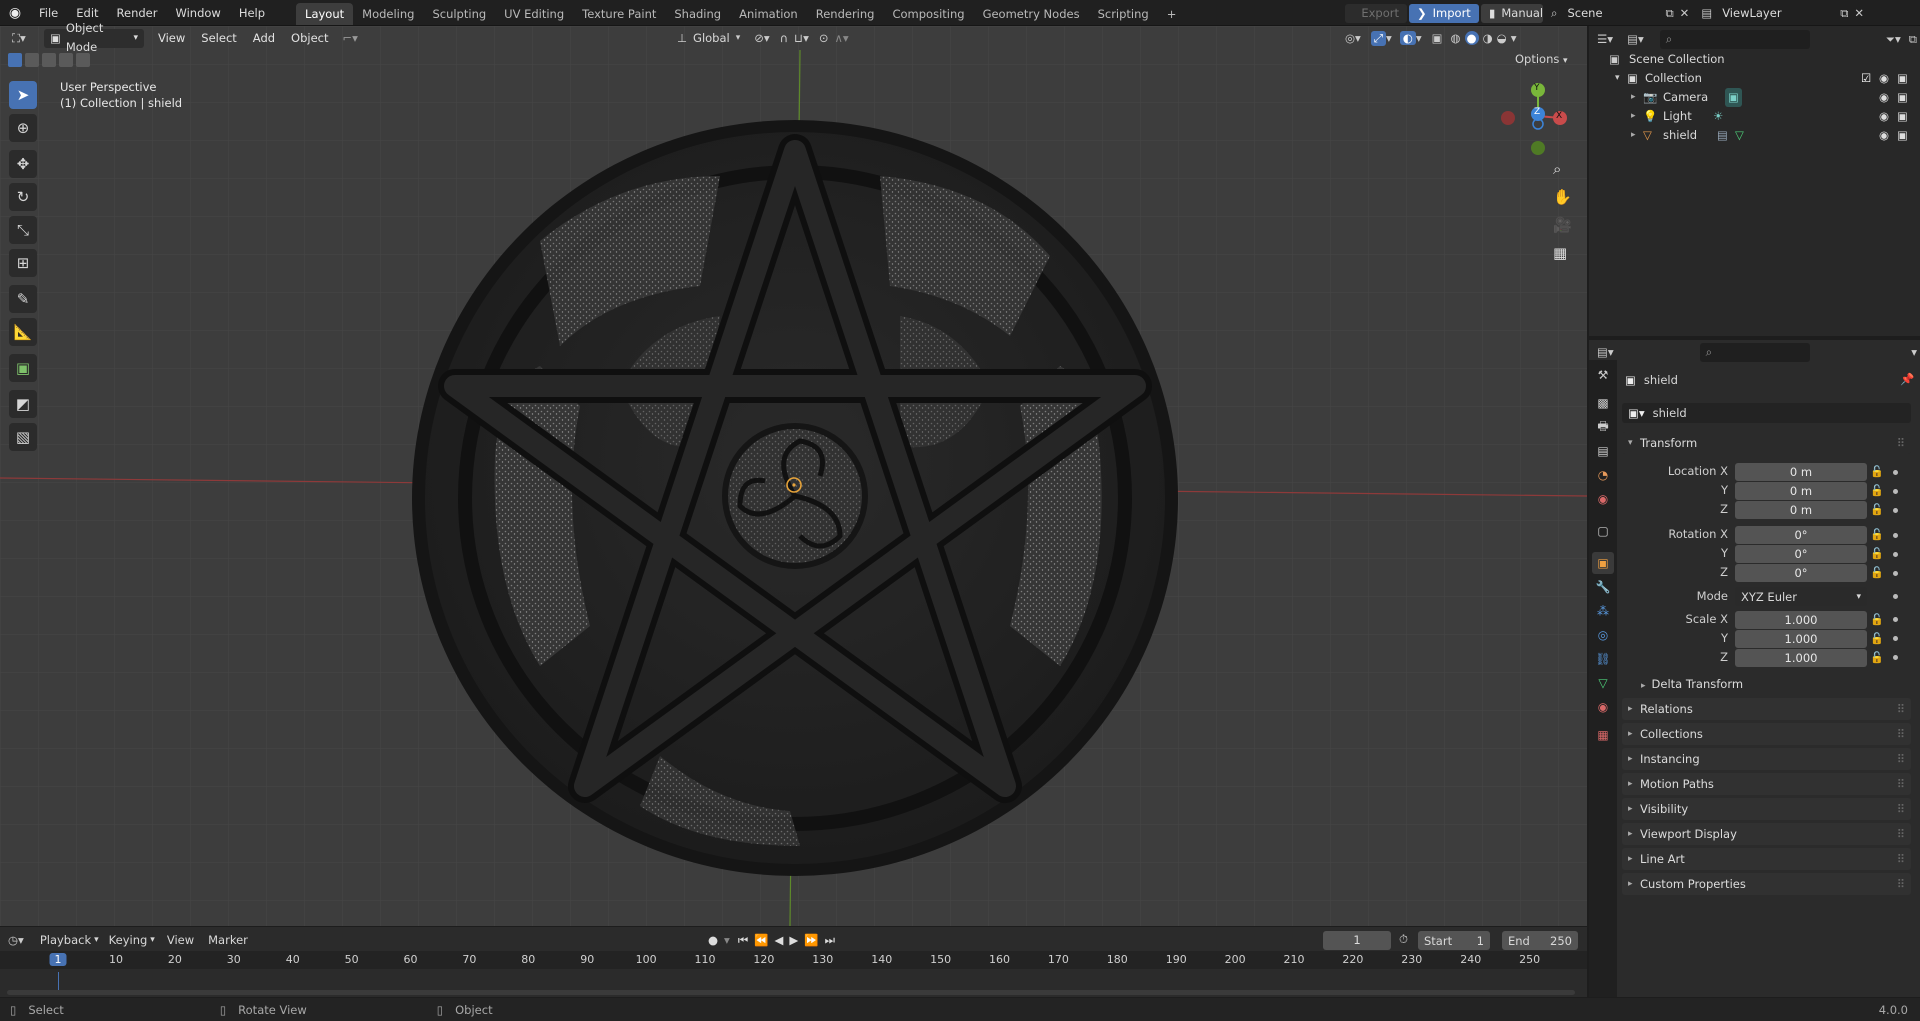 Image resolution: width=1920 pixels, height=1021 pixels. Describe the element at coordinates (1766, 759) in the screenshot. I see `instancing-panel-header: ▸ Instancing ⠿` at that location.